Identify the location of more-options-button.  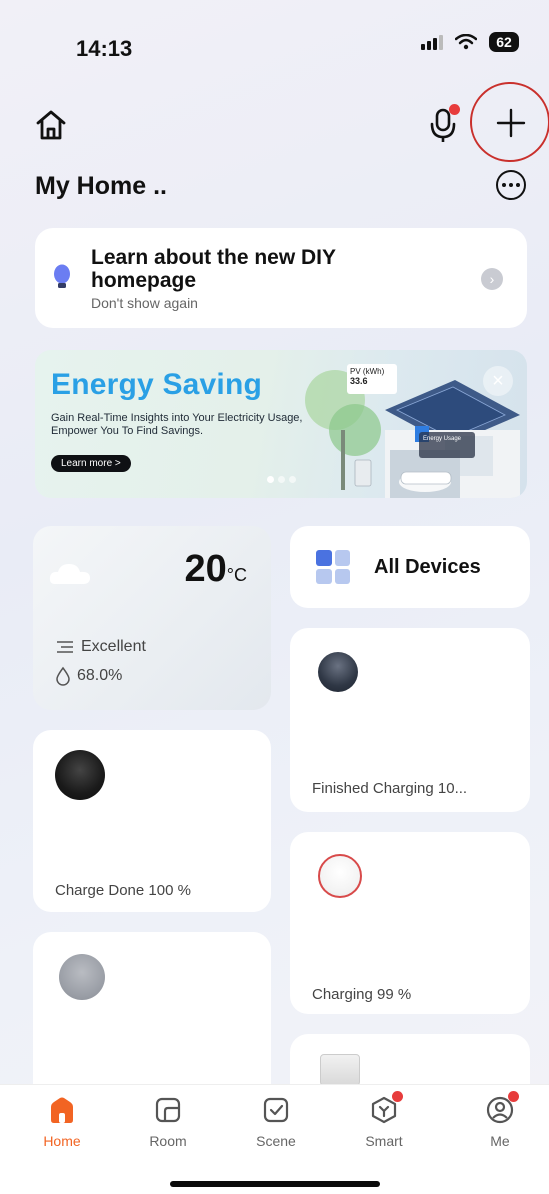
(511, 185).